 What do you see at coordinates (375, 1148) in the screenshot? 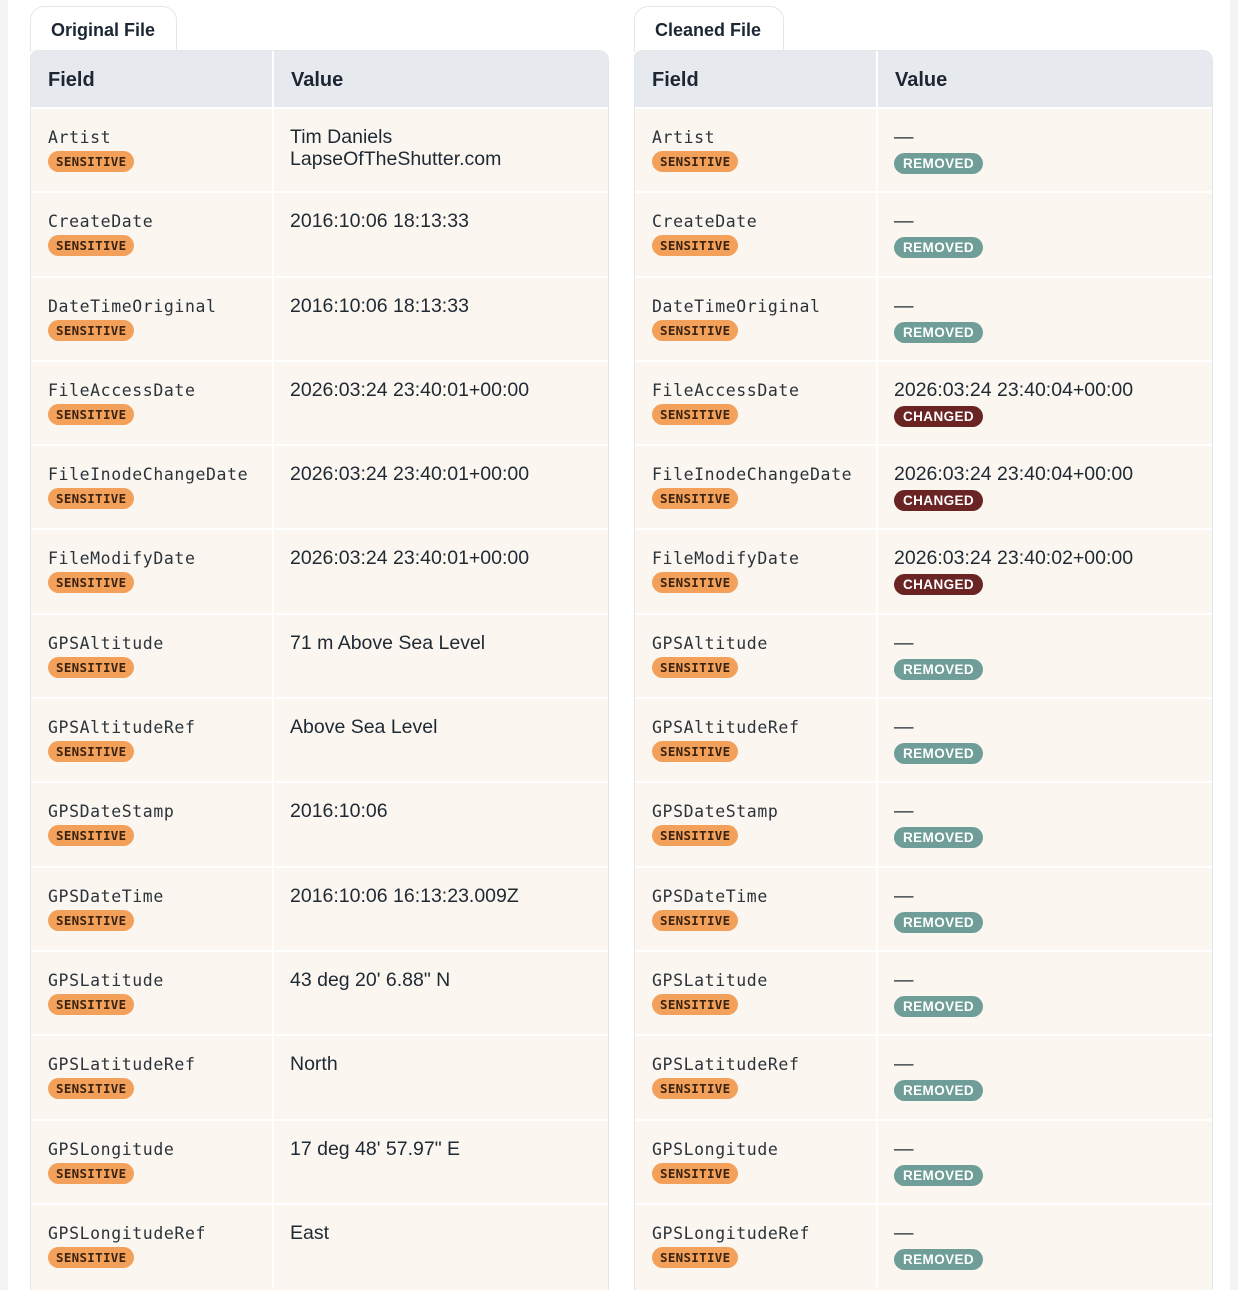
I see `value-text: 17 deg 48' 57.97" E` at bounding box center [375, 1148].